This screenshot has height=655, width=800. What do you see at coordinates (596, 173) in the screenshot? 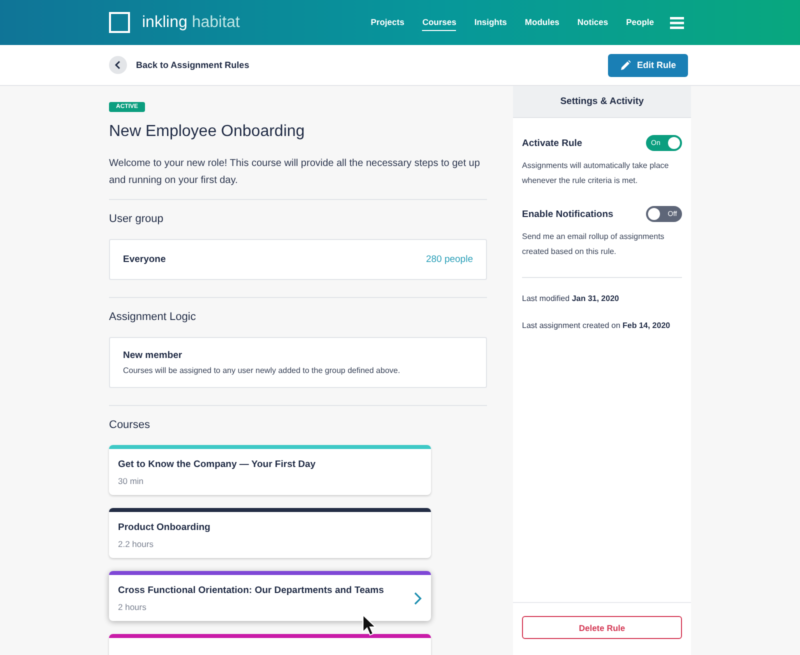
I see `setting-description: Assignments will automatically take place whenever the rule criteria is met.` at bounding box center [596, 173].